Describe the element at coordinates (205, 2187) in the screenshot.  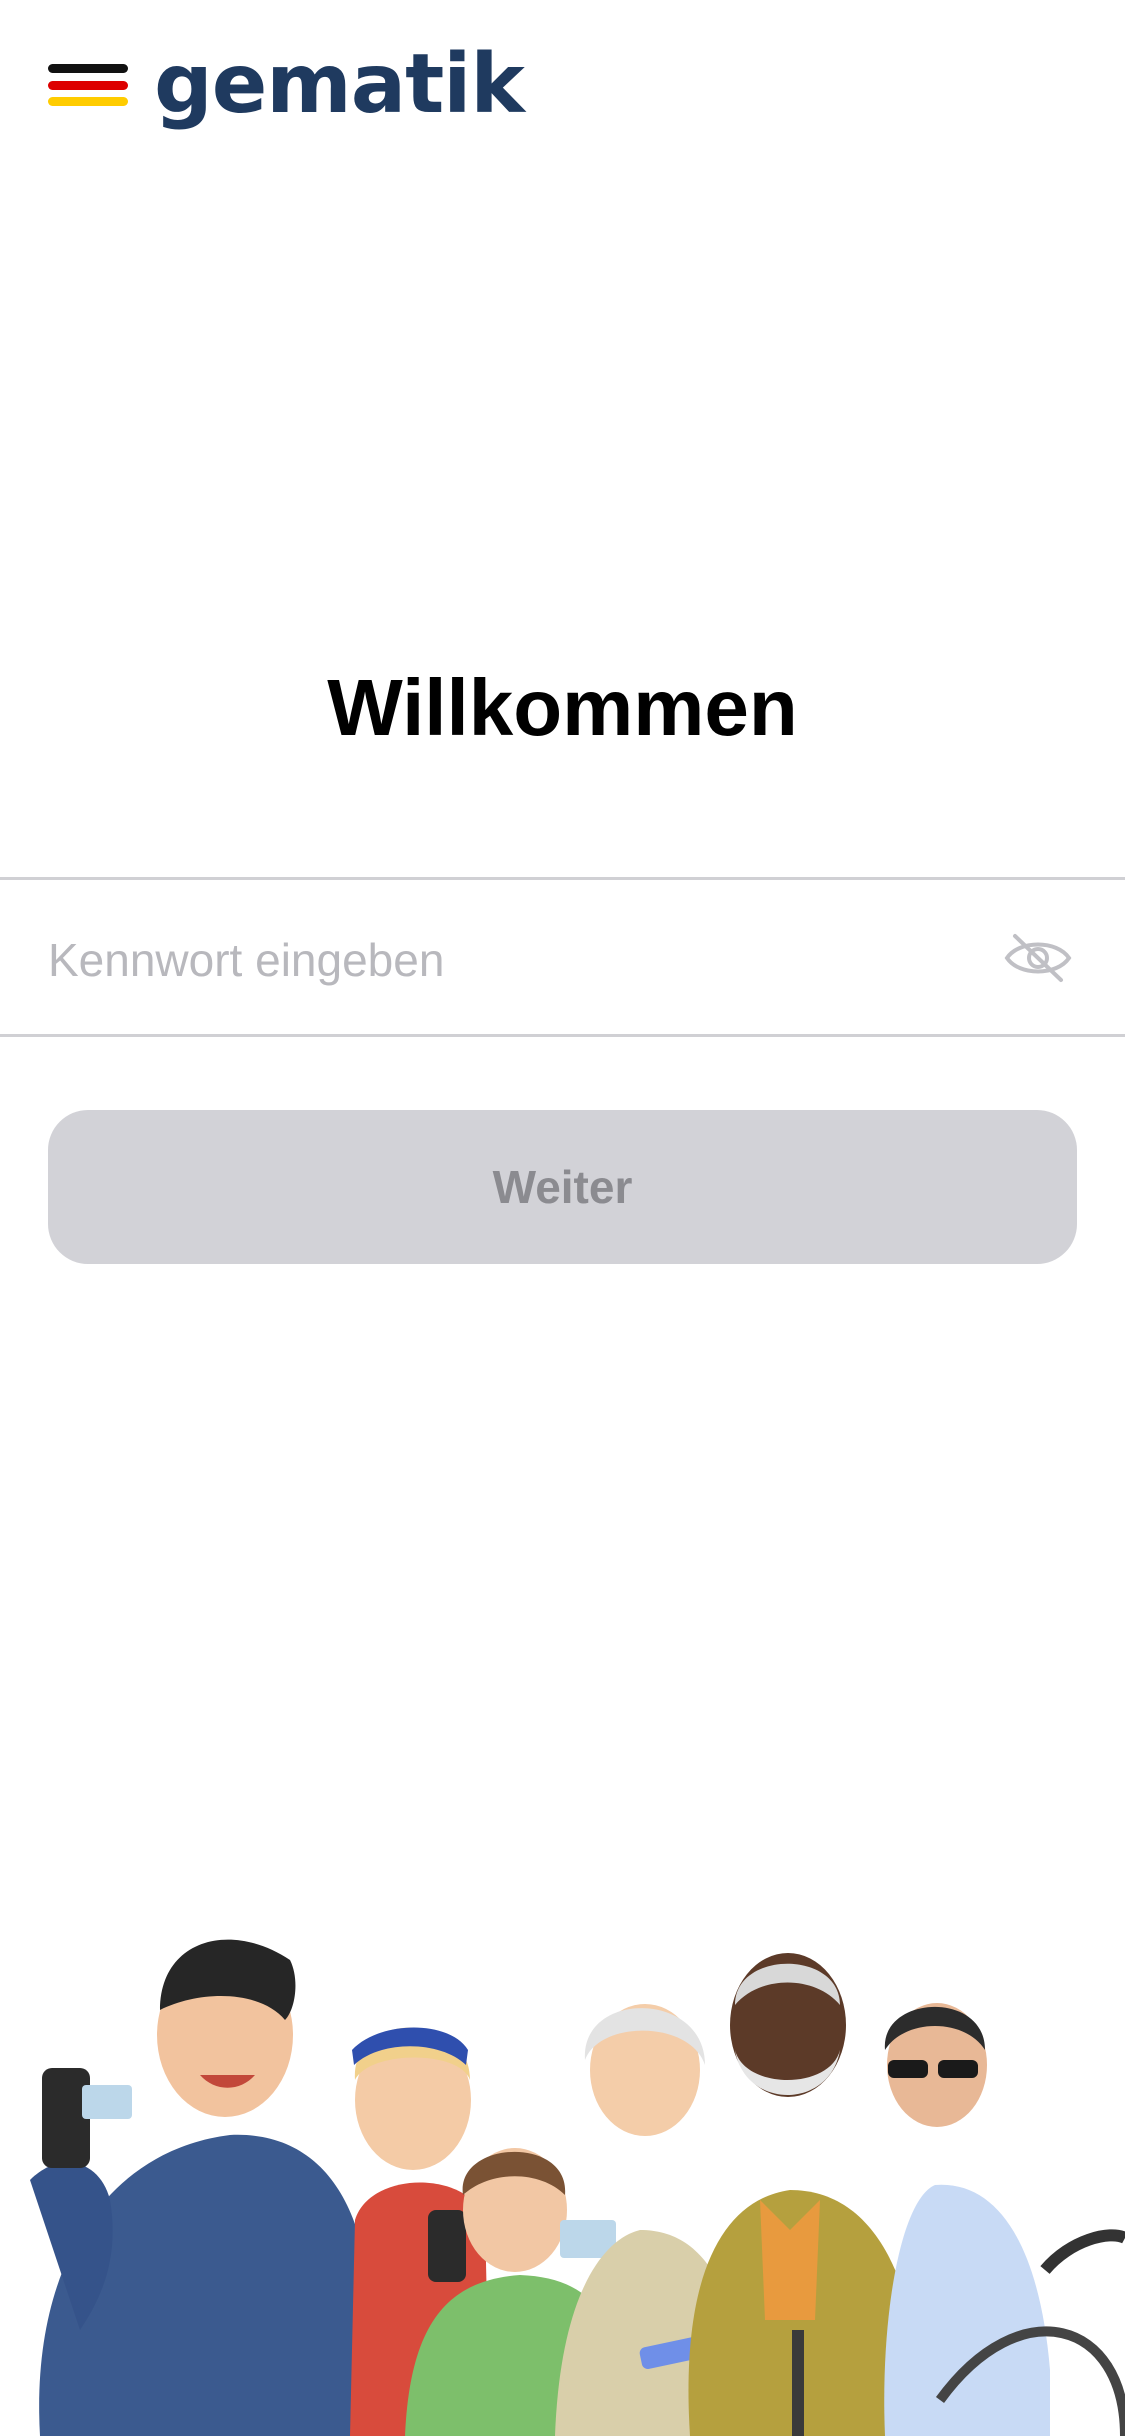
I see `person-man-phone` at that location.